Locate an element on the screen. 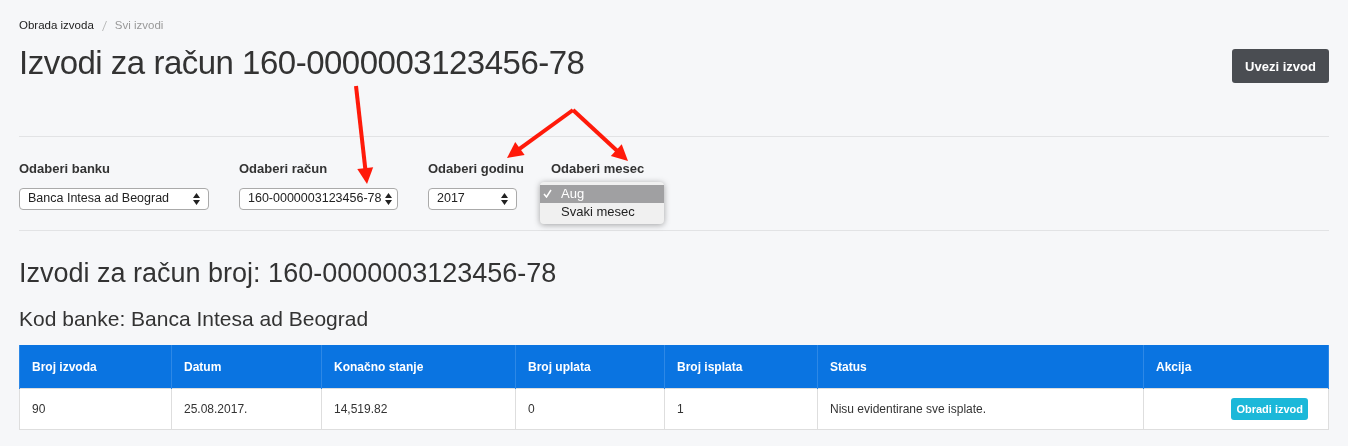 This screenshot has height=446, width=1348. menu-item: Svaki mesec is located at coordinates (602, 211).